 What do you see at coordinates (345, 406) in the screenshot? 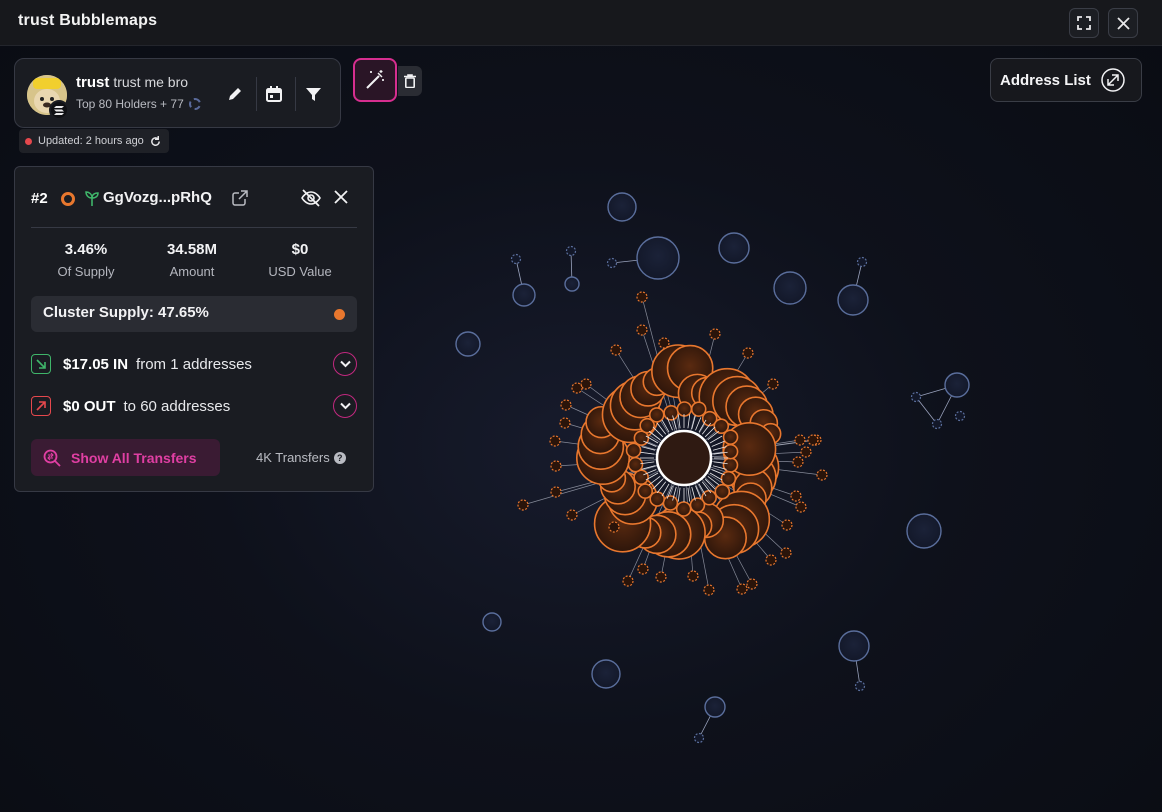
I see `expand-out-button` at bounding box center [345, 406].